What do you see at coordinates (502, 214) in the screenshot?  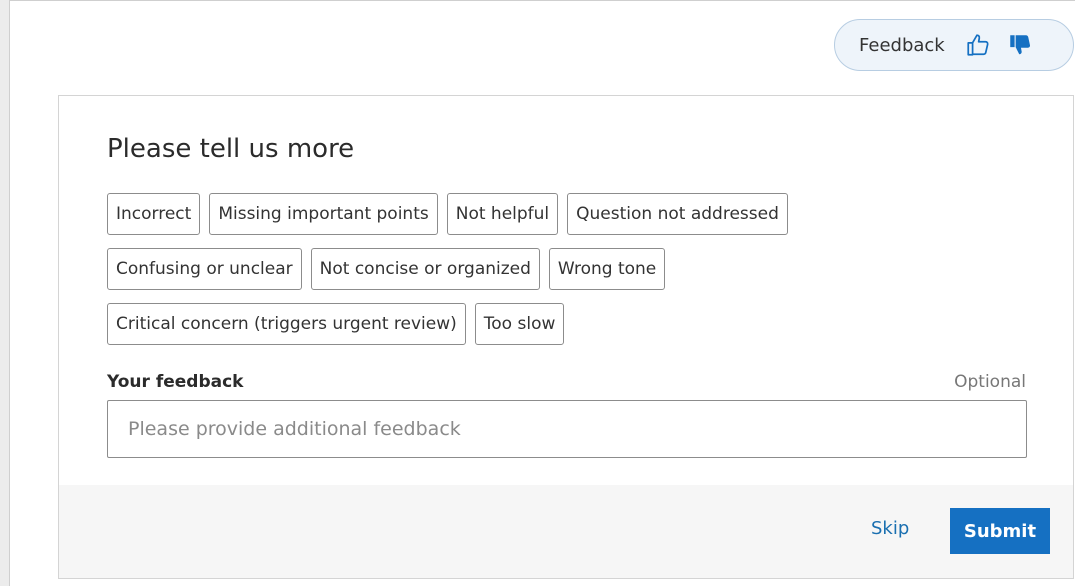 I see `tag-not-helpful: Not helpful` at bounding box center [502, 214].